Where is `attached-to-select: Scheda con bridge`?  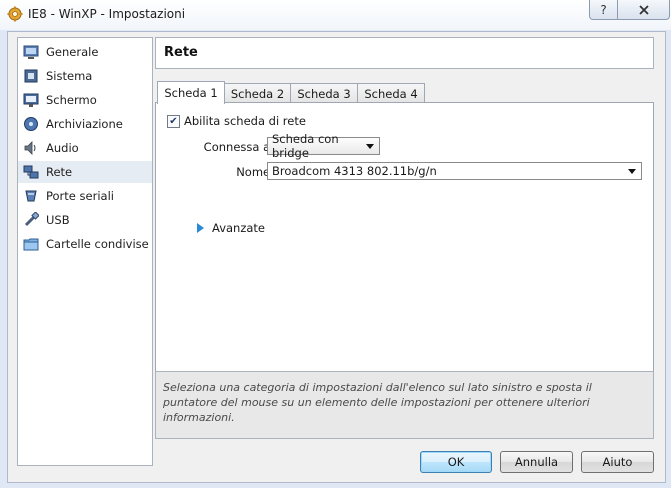 attached-to-select: Scheda con bridge is located at coordinates (323, 146).